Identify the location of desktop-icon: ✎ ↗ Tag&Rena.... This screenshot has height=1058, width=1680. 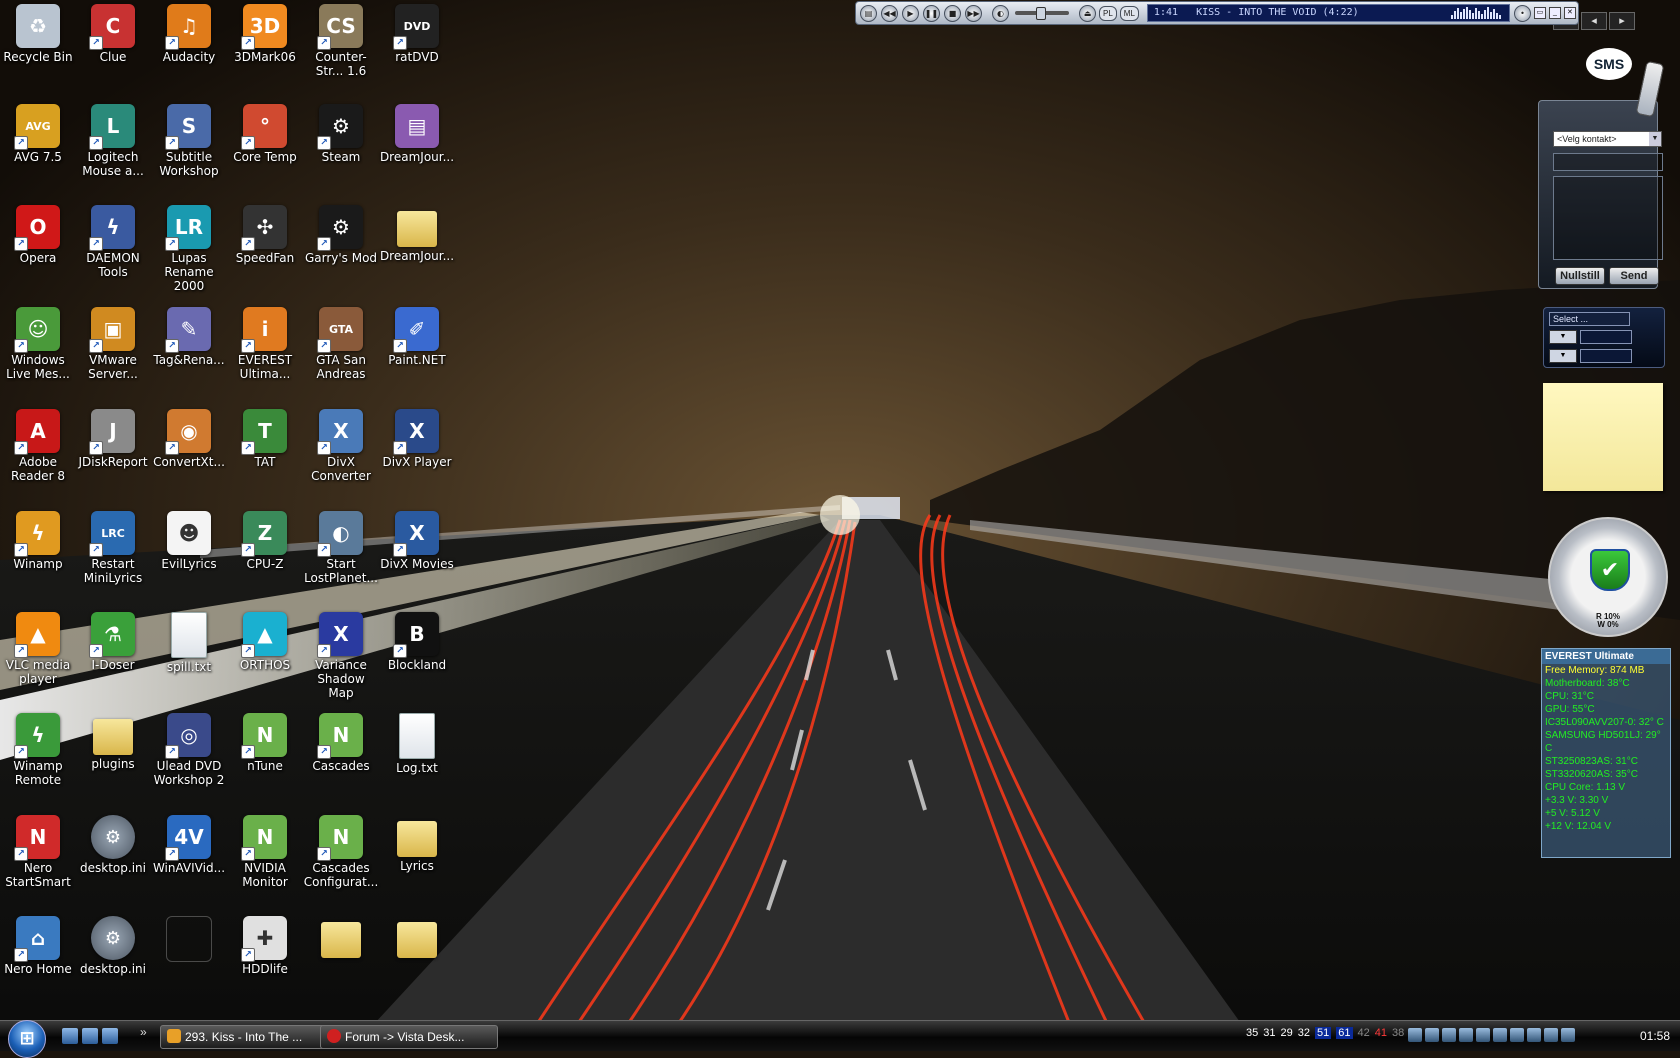
(189, 335).